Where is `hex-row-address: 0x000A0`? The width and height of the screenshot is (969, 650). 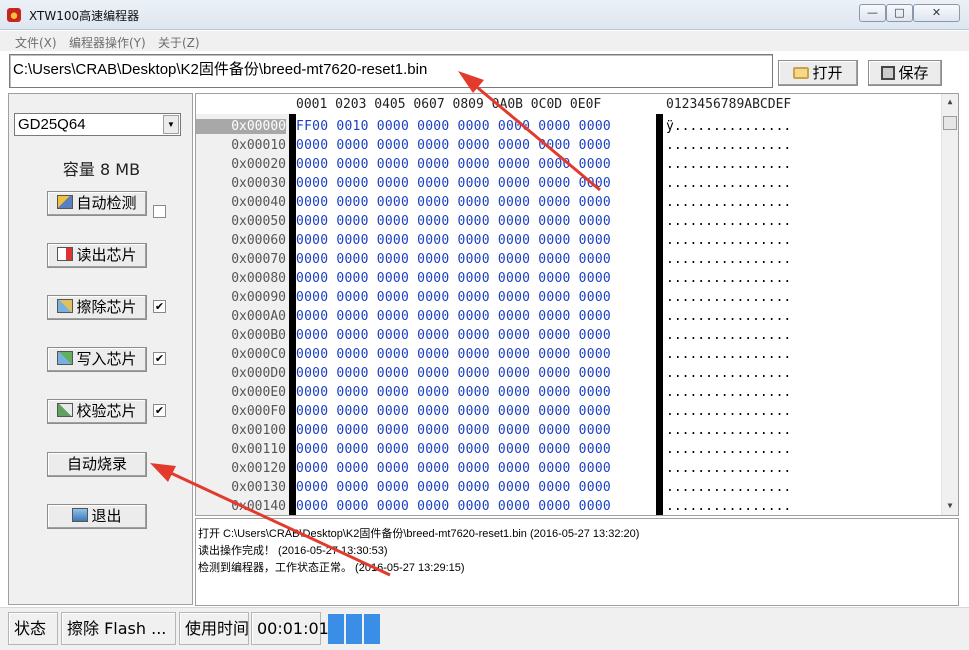
hex-row-address: 0x000A0 is located at coordinates (258, 316).